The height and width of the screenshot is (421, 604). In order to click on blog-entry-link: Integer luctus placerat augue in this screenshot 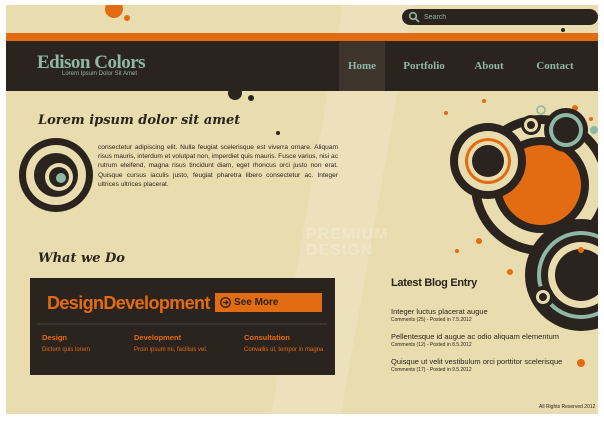, I will do `click(491, 311)`.